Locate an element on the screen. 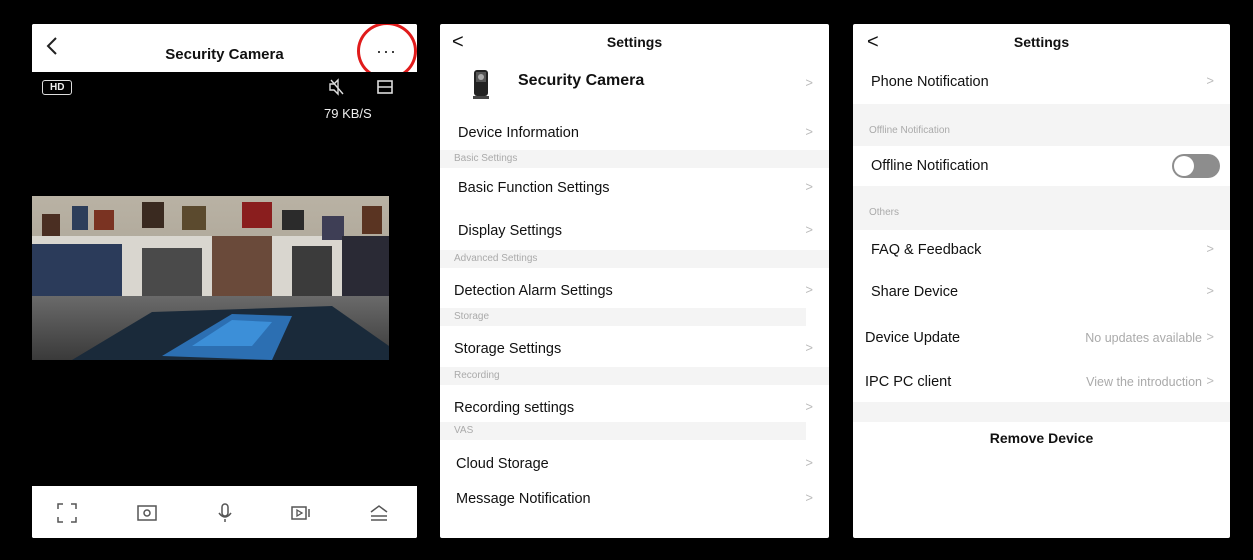  row-label: Recording settings is located at coordinates (514, 408).